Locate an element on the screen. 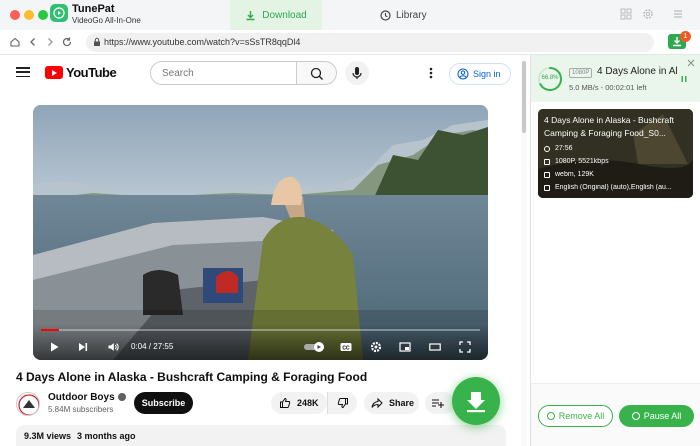 This screenshot has height=446, width=700. share-icon is located at coordinates (377, 403).